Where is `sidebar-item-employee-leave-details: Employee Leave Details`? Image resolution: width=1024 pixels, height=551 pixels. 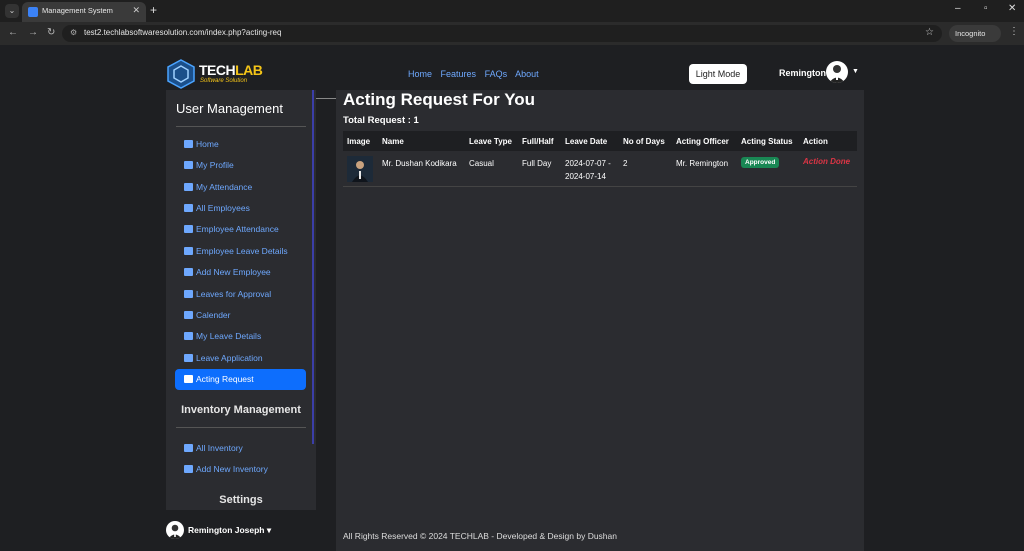
sidebar-item-employee-leave-details: Employee Leave Details is located at coordinates (240, 251).